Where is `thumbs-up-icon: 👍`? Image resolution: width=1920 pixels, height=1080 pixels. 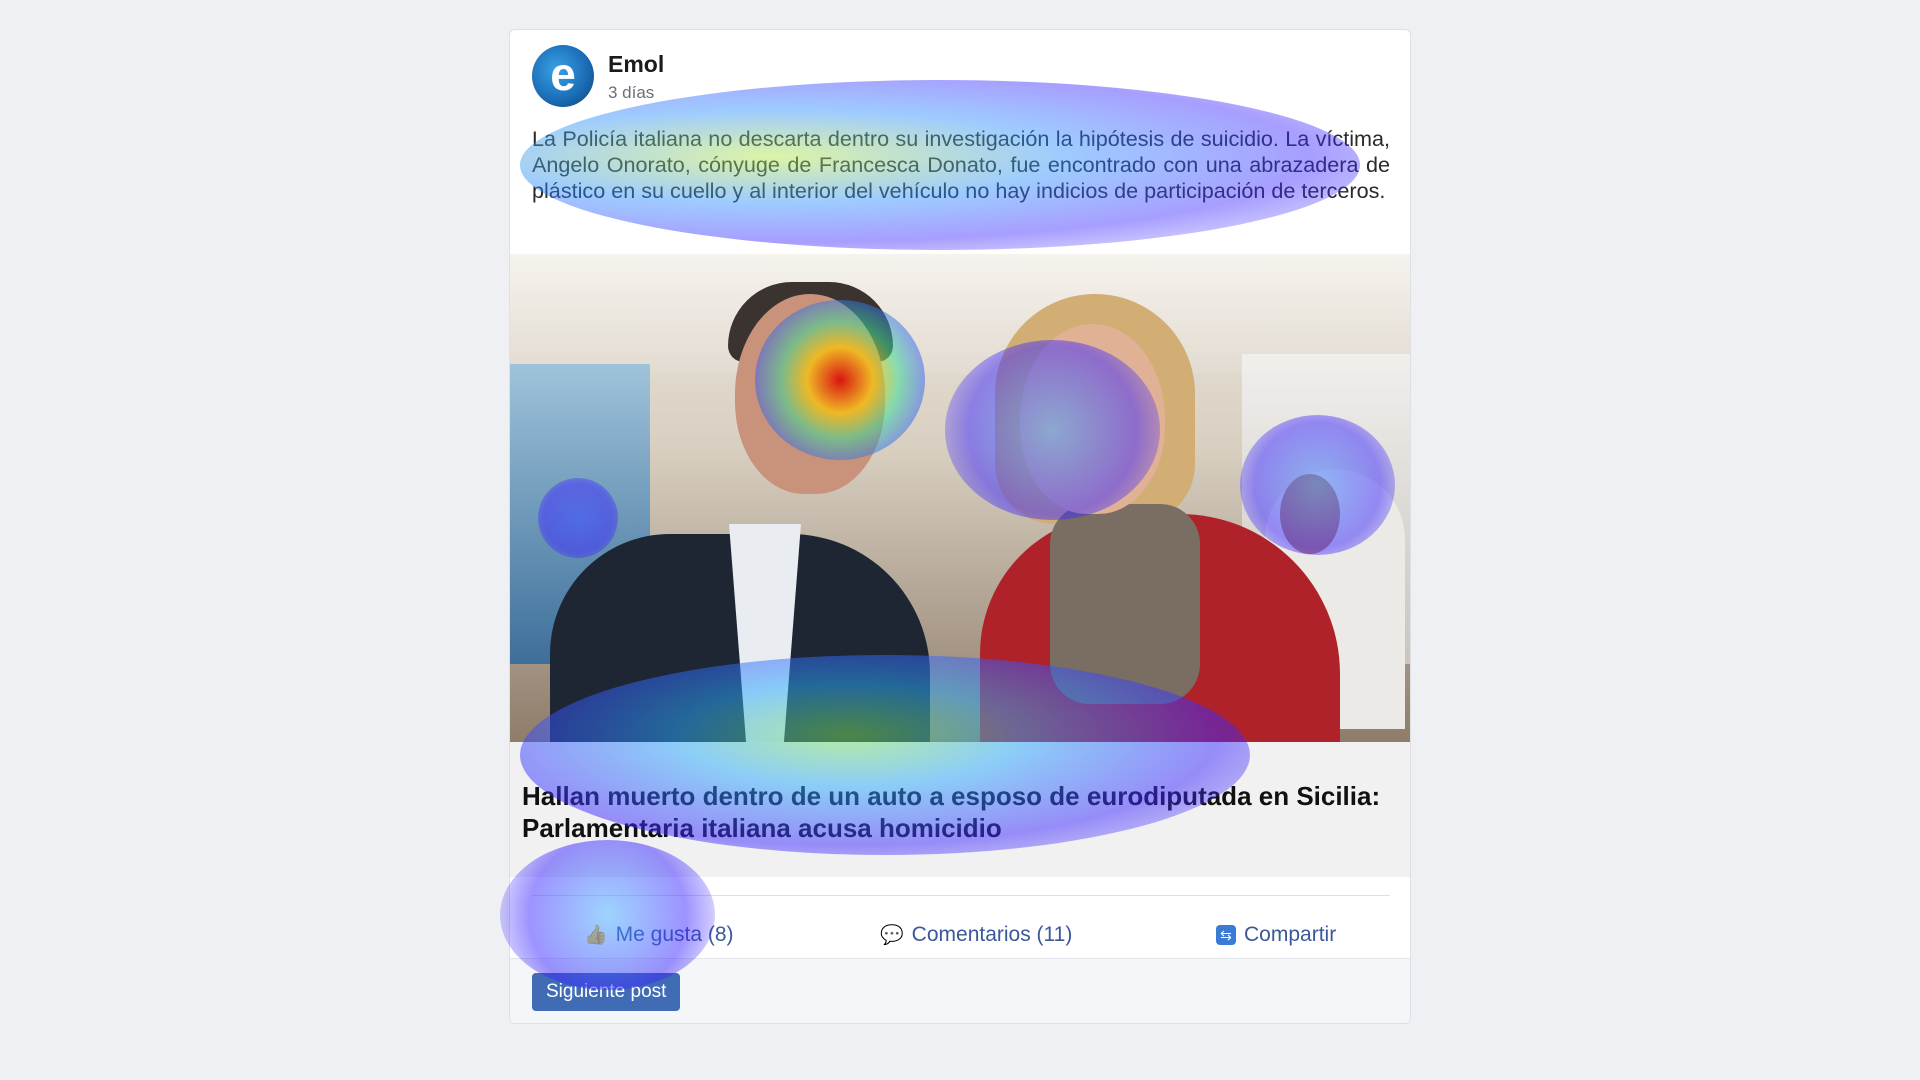 thumbs-up-icon: 👍 is located at coordinates (596, 935).